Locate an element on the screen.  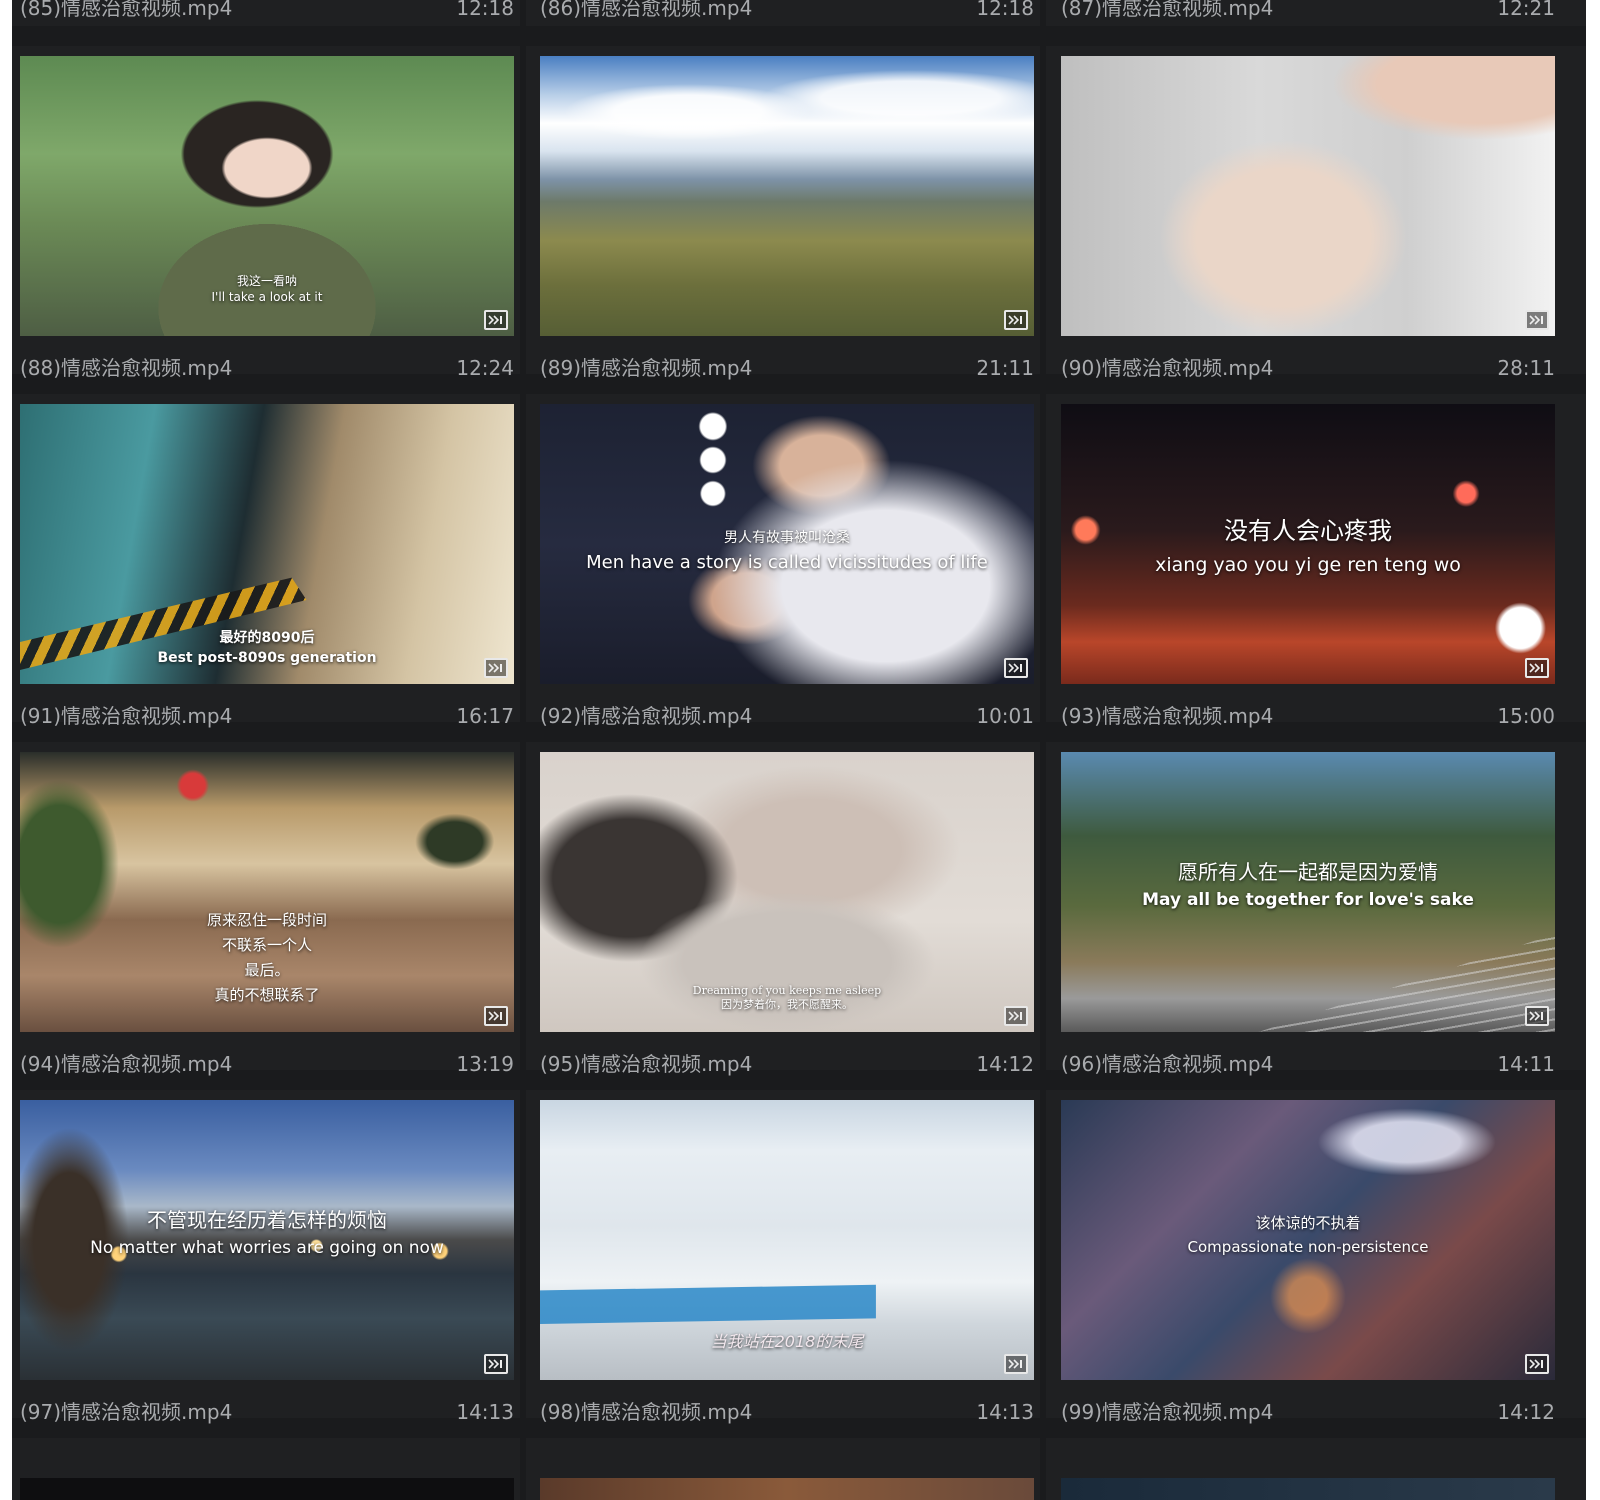
video-caption: (92)情感治愈视频.mp4 10:01 is located at coordinates (787, 716).